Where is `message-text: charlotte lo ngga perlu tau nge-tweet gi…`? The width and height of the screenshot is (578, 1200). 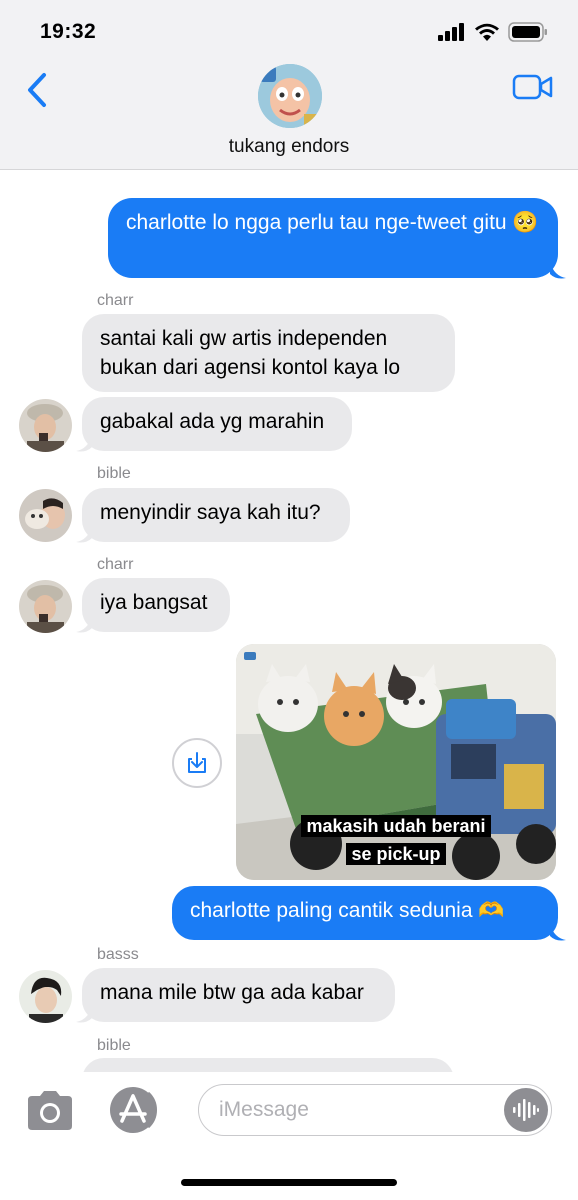 message-text: charlotte lo ngga perlu tau nge-tweet gi… is located at coordinates (332, 222).